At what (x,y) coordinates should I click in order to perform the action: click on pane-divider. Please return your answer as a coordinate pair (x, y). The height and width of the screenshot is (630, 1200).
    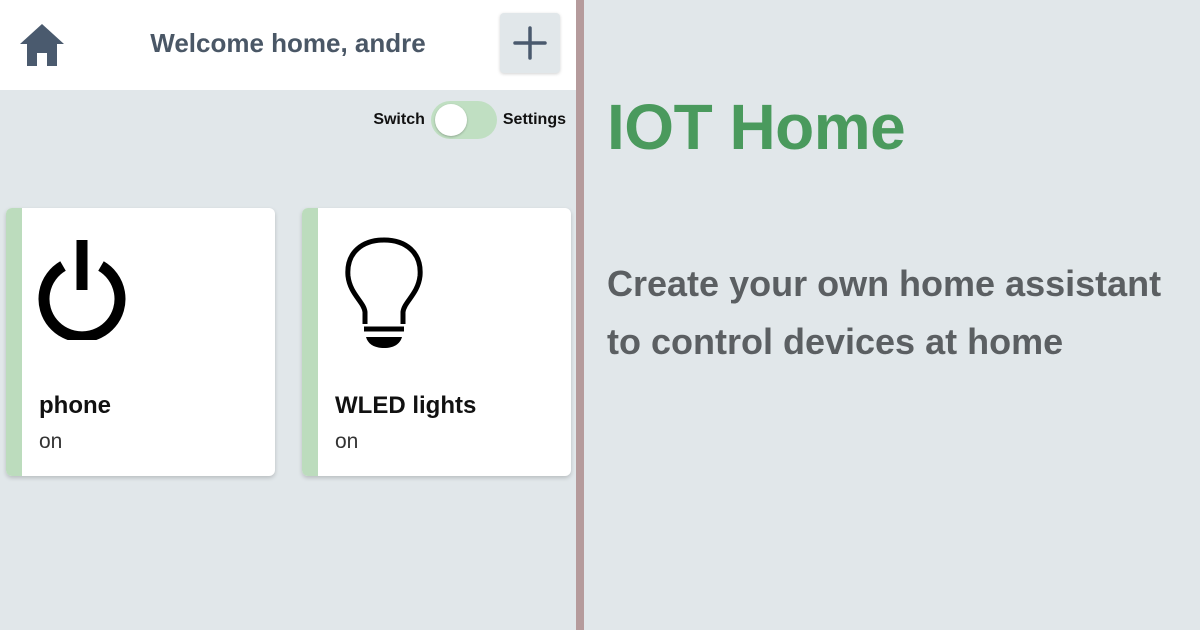
    Looking at the image, I should click on (580, 315).